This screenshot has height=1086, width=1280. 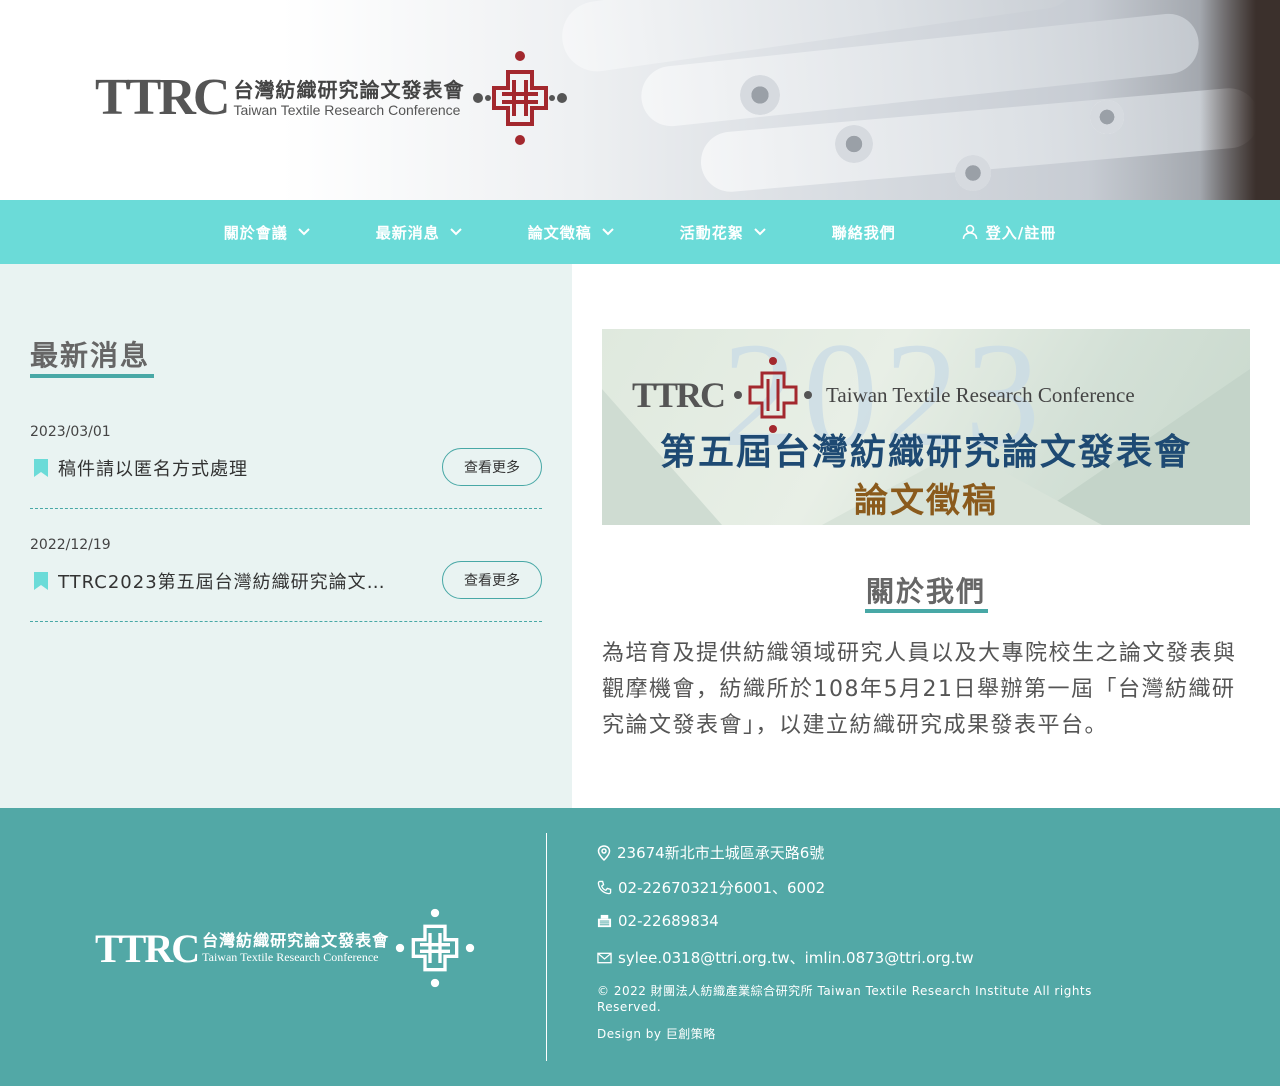 I want to click on footer-logo-ttrc: TTRC, so click(x=147, y=948).